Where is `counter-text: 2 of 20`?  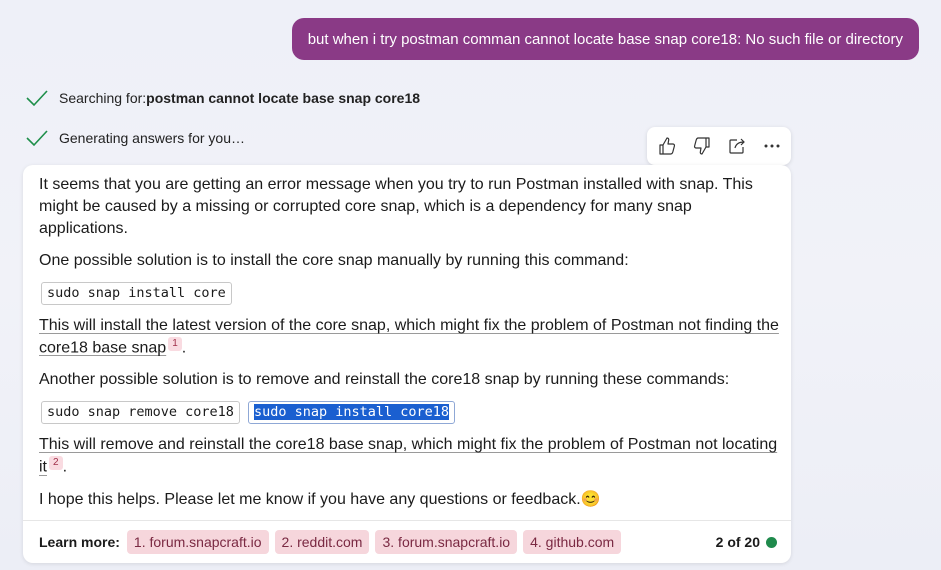 counter-text: 2 of 20 is located at coordinates (737, 542).